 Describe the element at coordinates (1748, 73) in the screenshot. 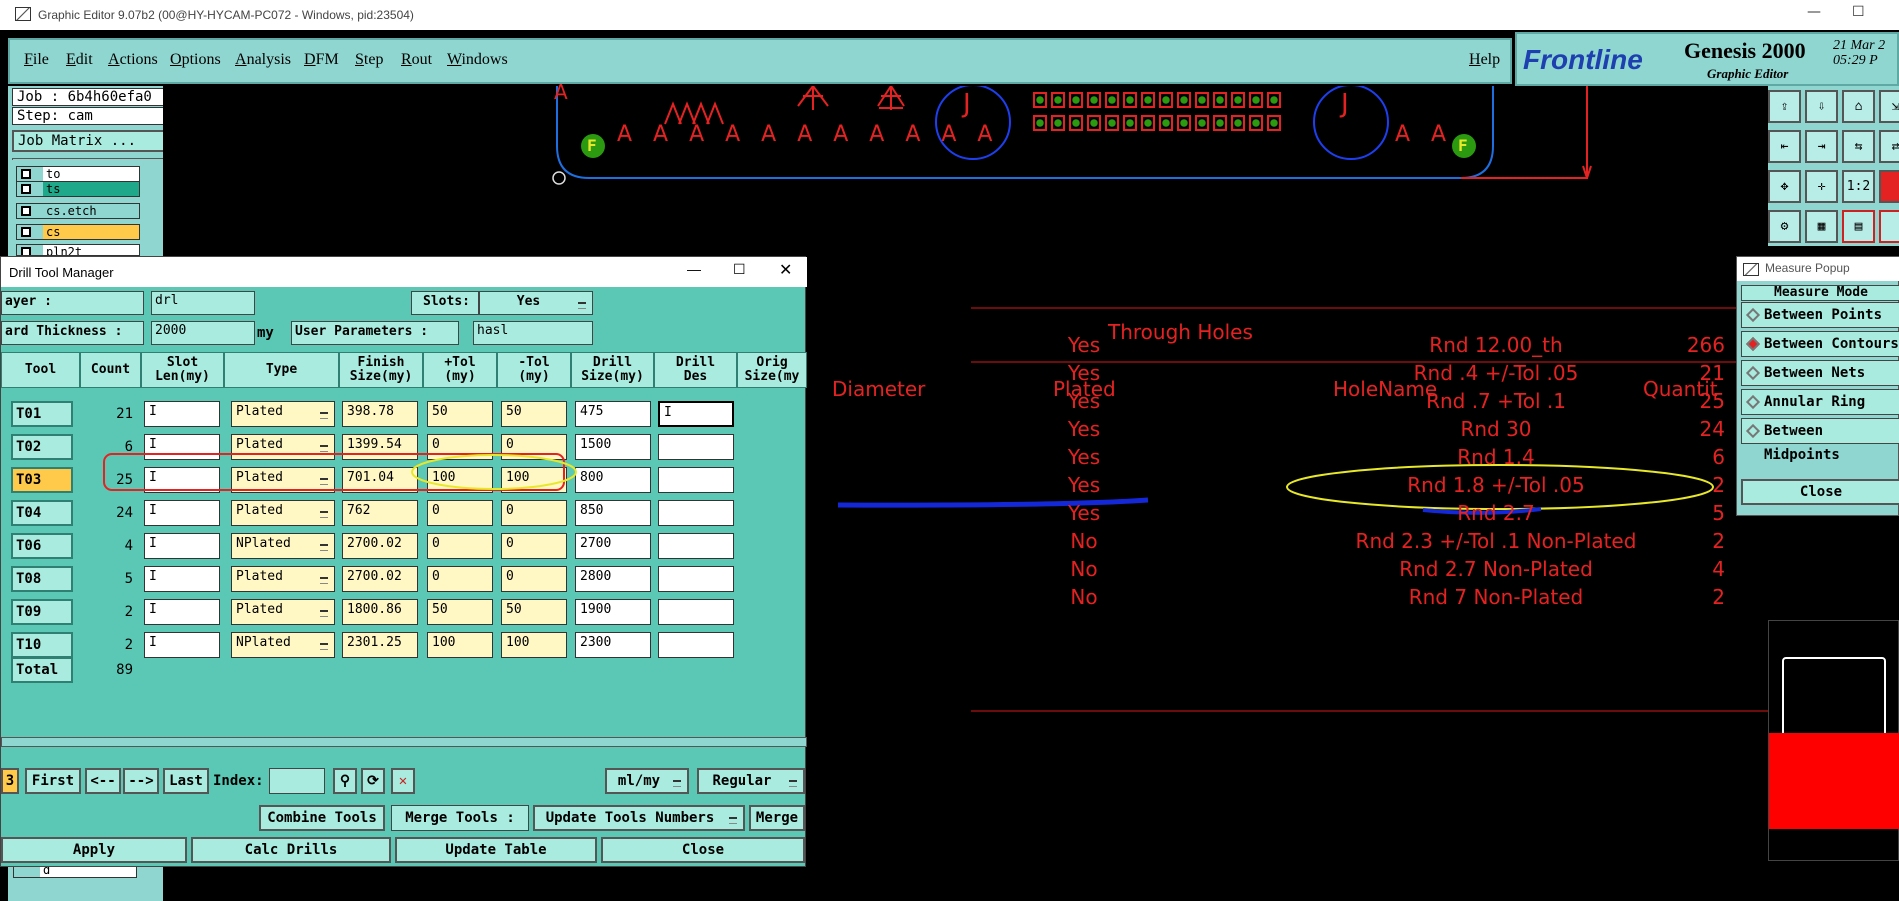

I see `product-subtitle: Graphic Editor` at that location.